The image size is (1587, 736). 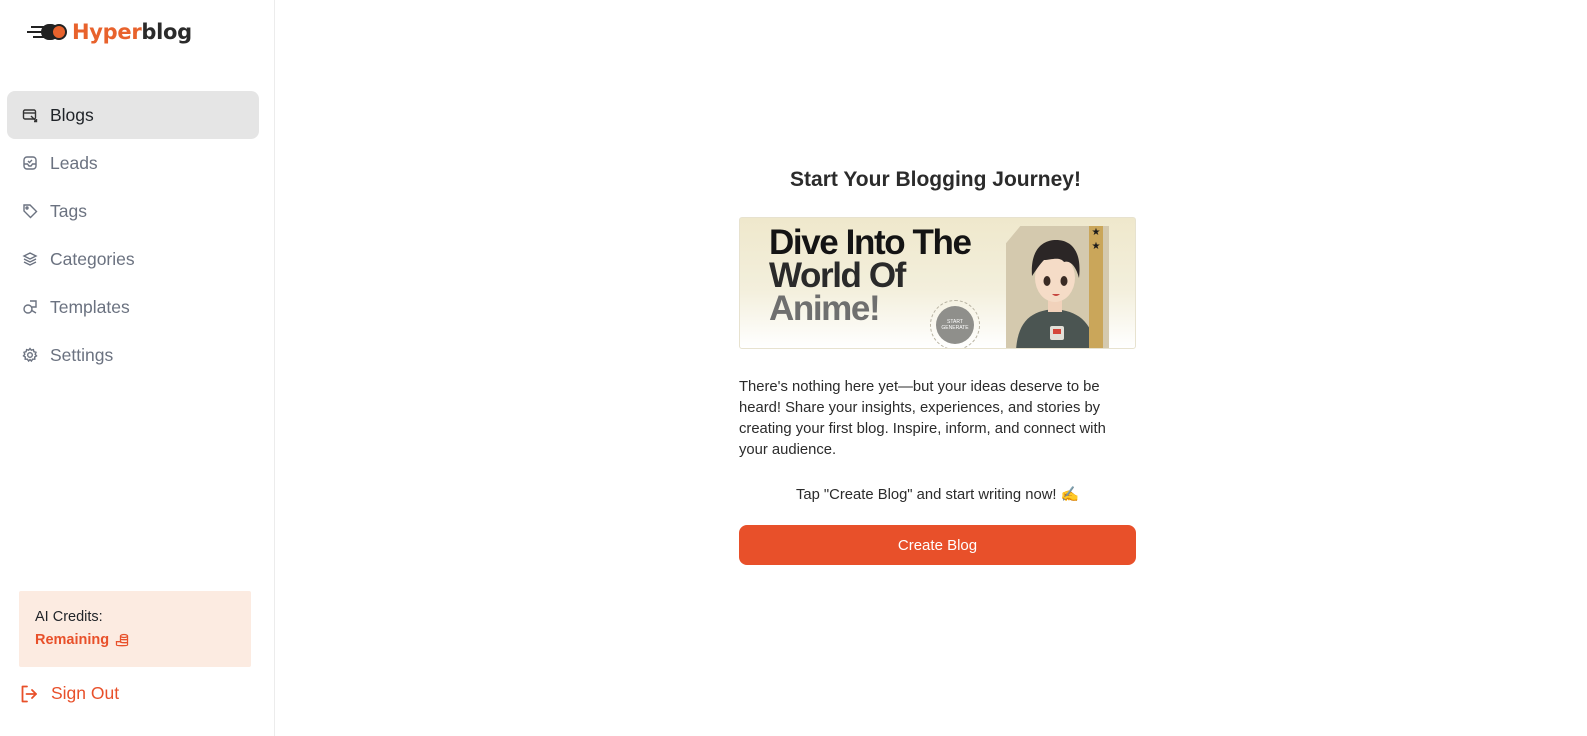 What do you see at coordinates (30, 307) in the screenshot?
I see `shapes-icon` at bounding box center [30, 307].